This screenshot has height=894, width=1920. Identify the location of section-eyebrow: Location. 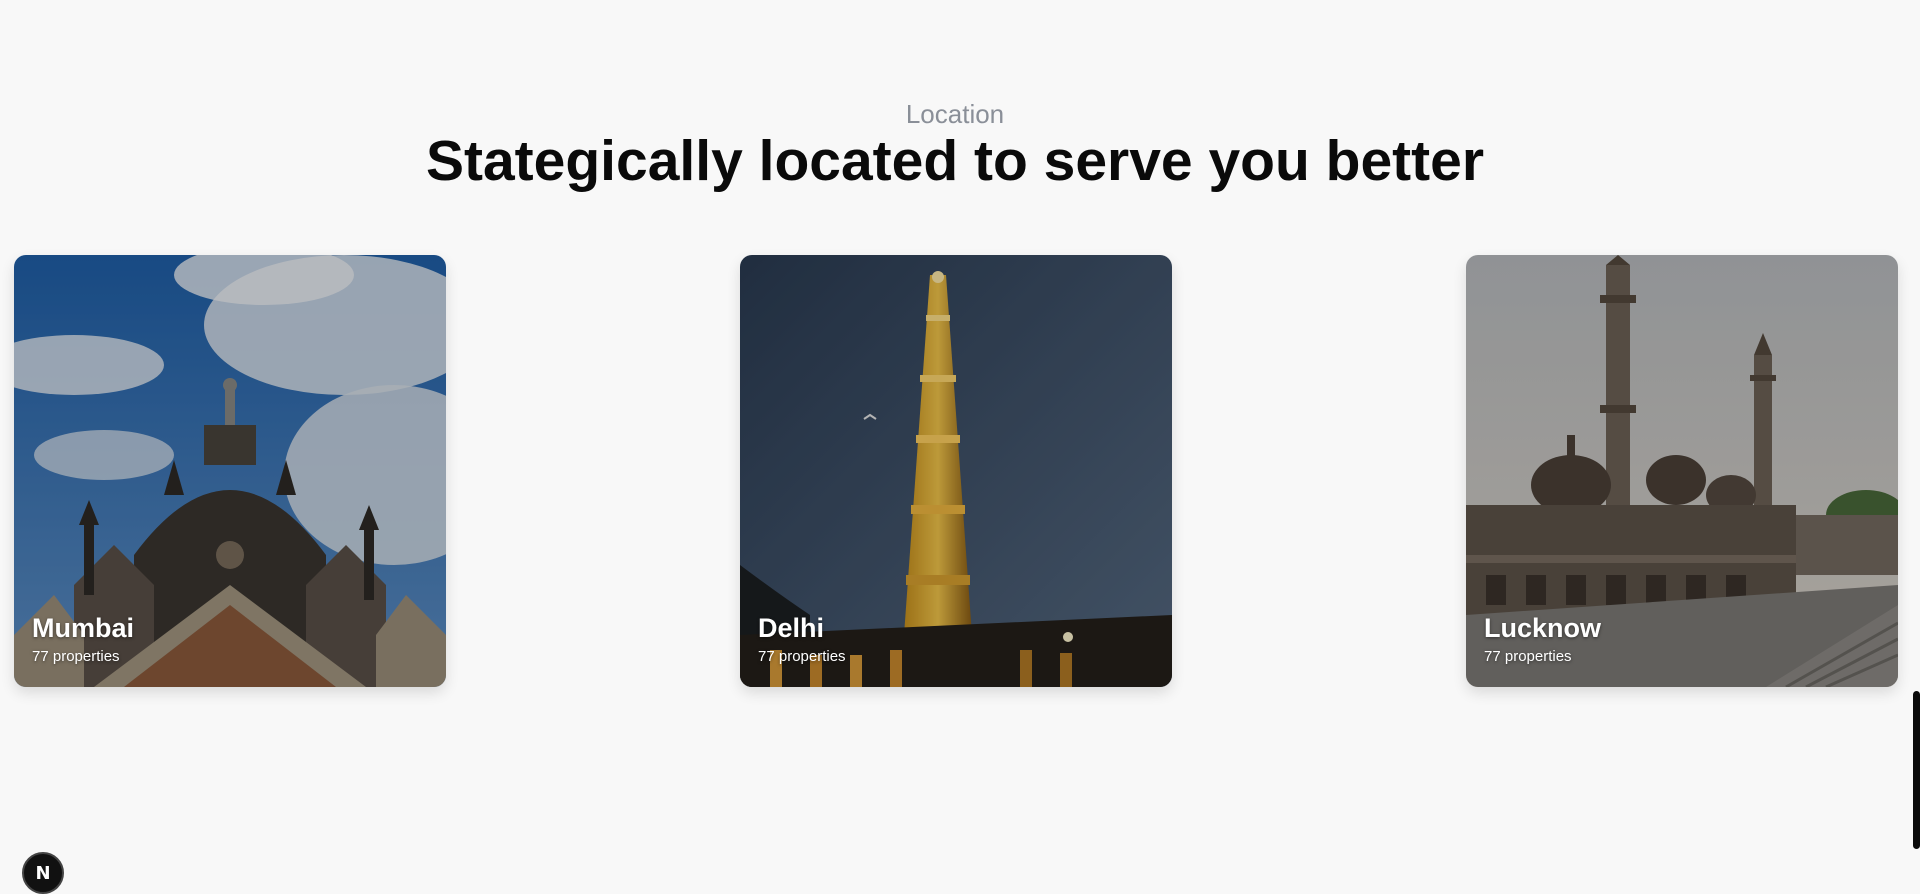
(955, 114).